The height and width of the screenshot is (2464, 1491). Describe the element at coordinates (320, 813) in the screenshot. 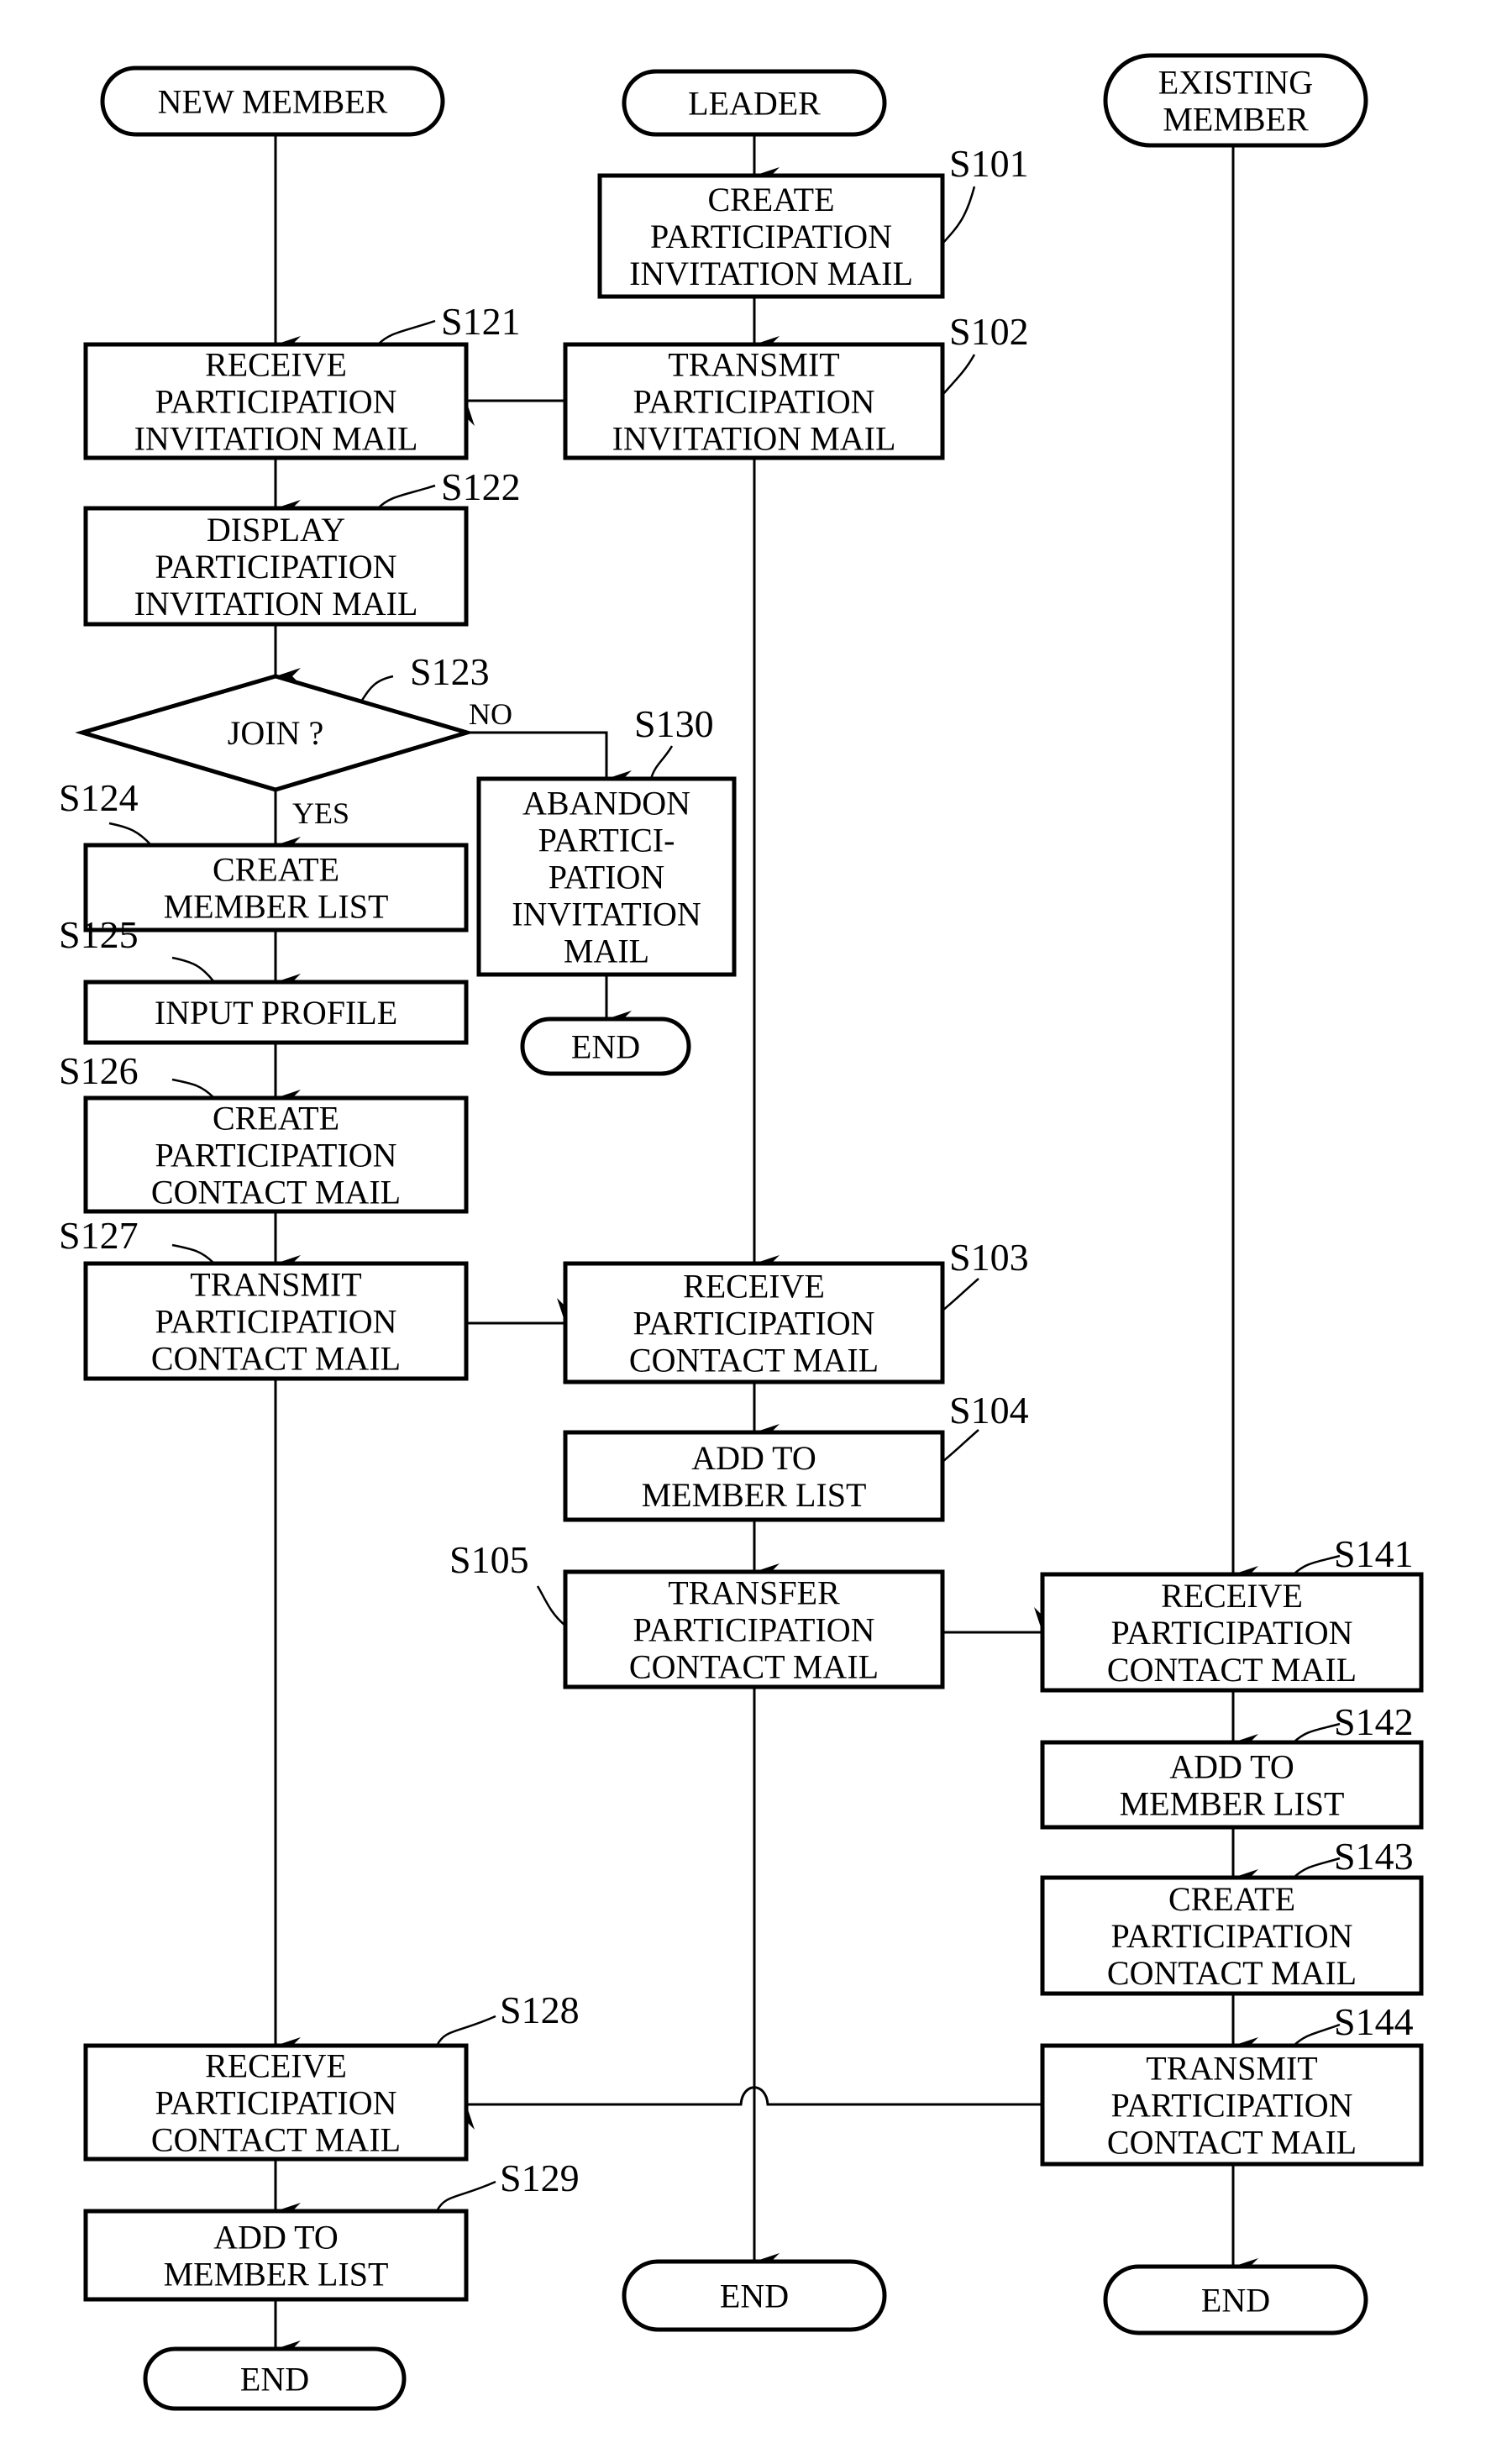

I see `branch-yes-label: YES` at that location.